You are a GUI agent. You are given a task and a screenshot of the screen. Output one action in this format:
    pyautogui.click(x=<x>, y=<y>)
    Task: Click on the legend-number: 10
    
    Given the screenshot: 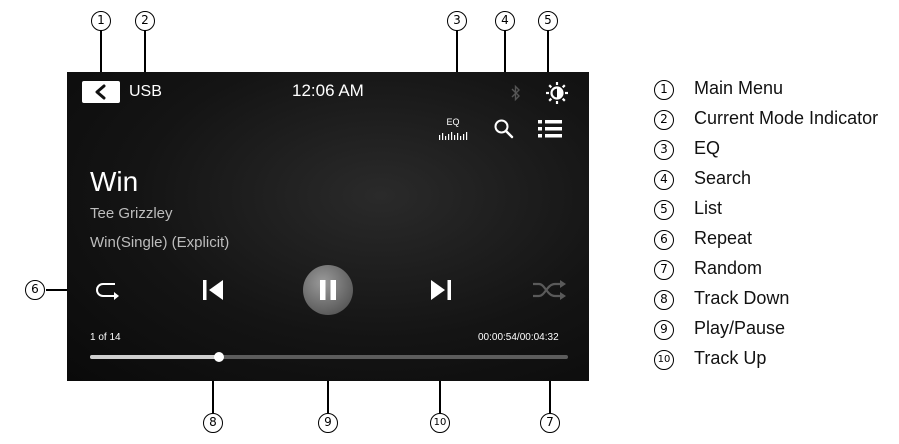 What is the action you would take?
    pyautogui.click(x=664, y=360)
    